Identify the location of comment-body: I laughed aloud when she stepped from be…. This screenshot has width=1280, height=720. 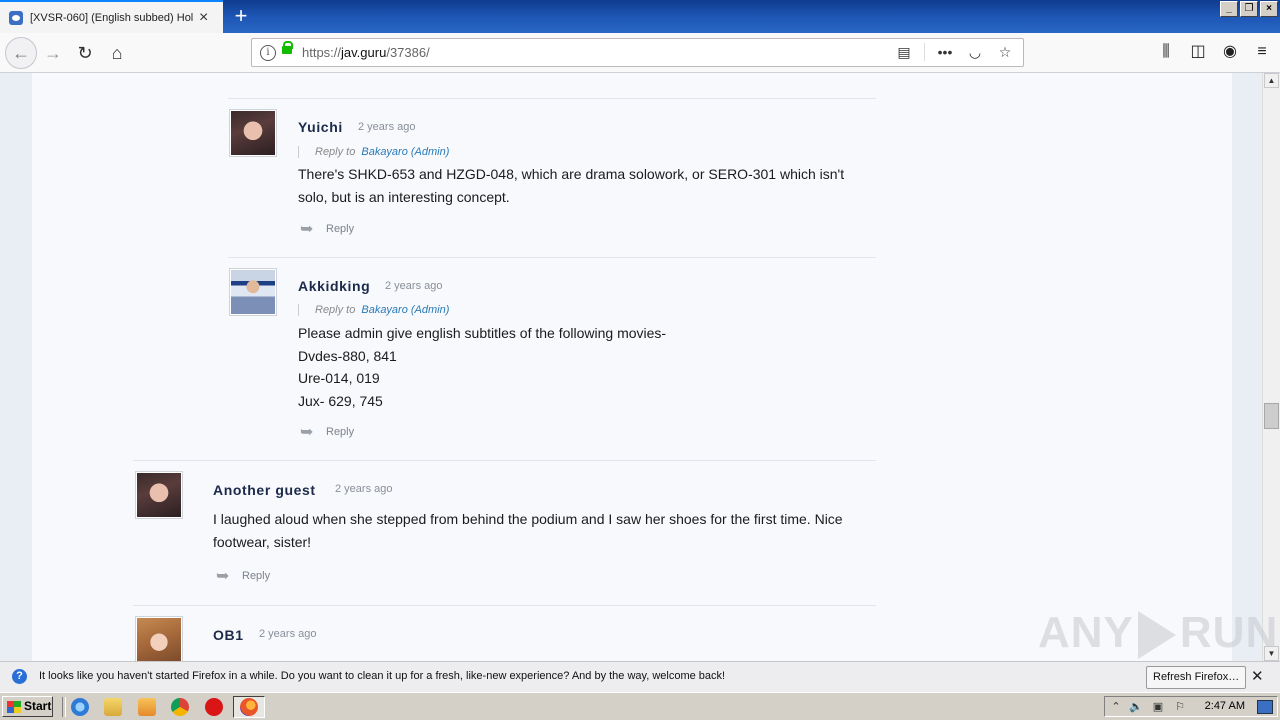
(528, 530).